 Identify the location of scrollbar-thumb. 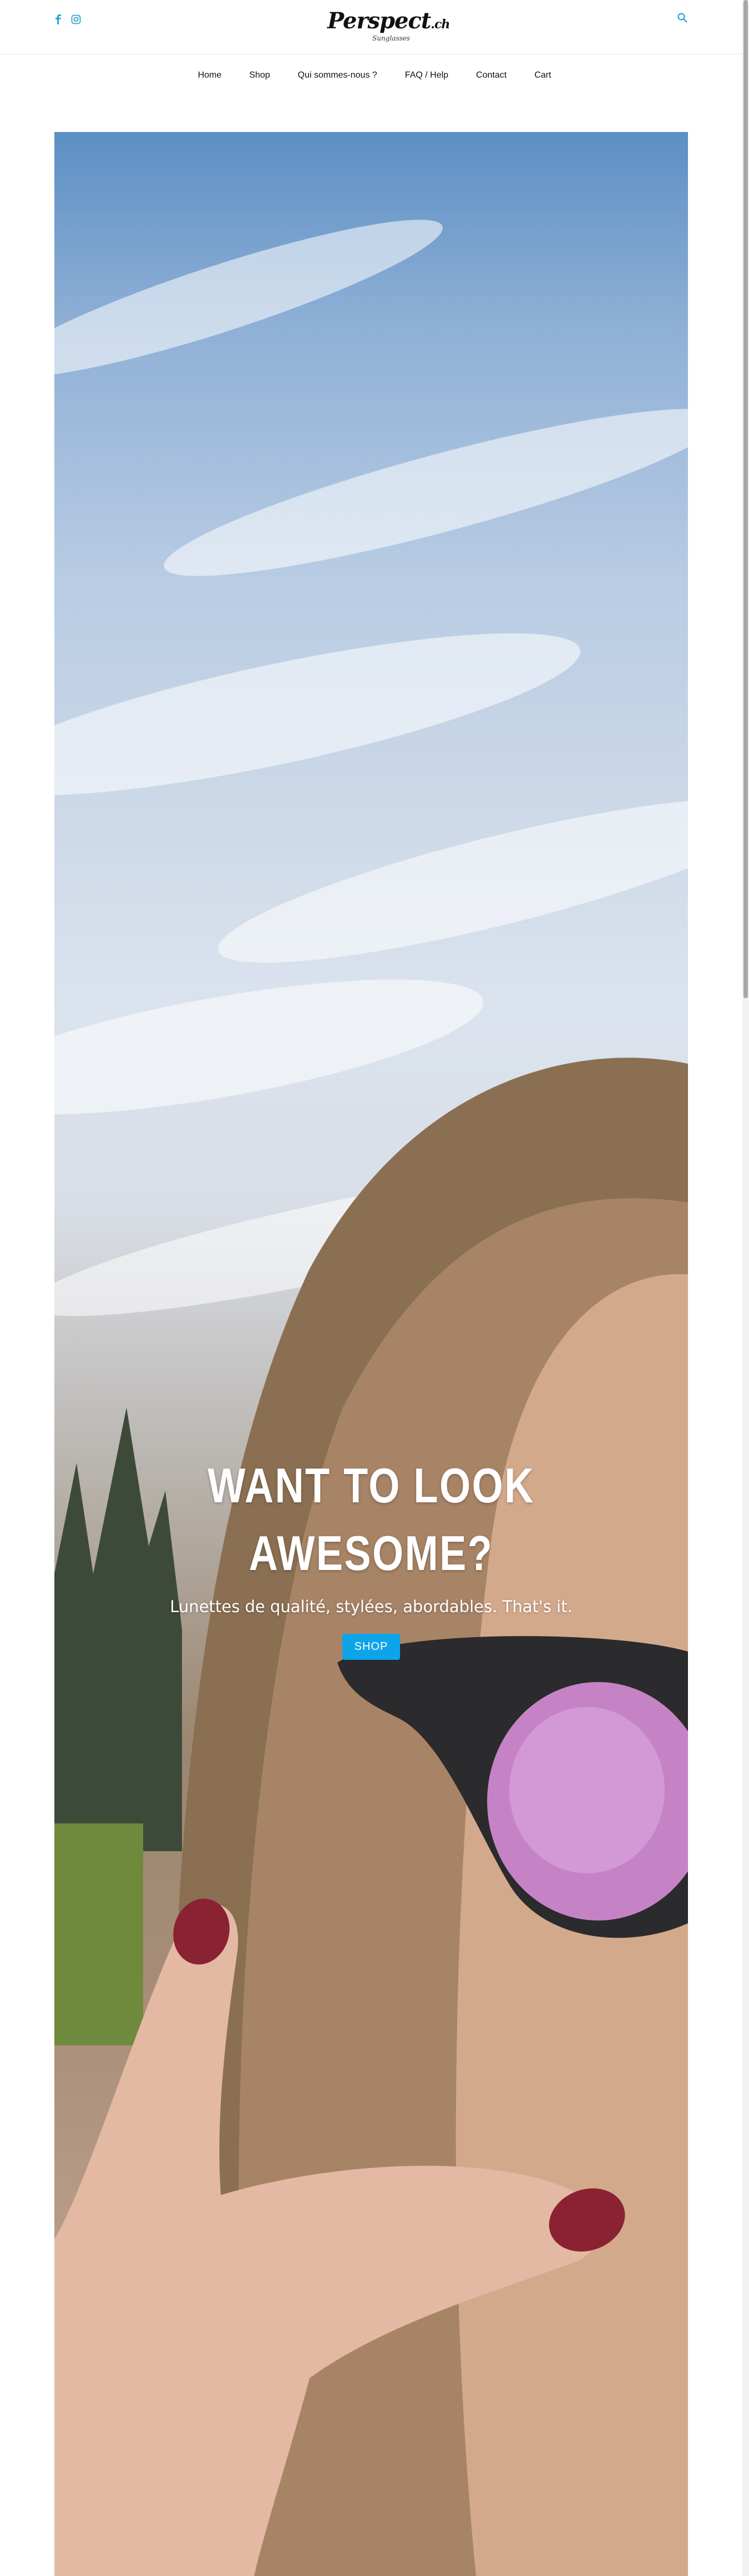
(745, 499).